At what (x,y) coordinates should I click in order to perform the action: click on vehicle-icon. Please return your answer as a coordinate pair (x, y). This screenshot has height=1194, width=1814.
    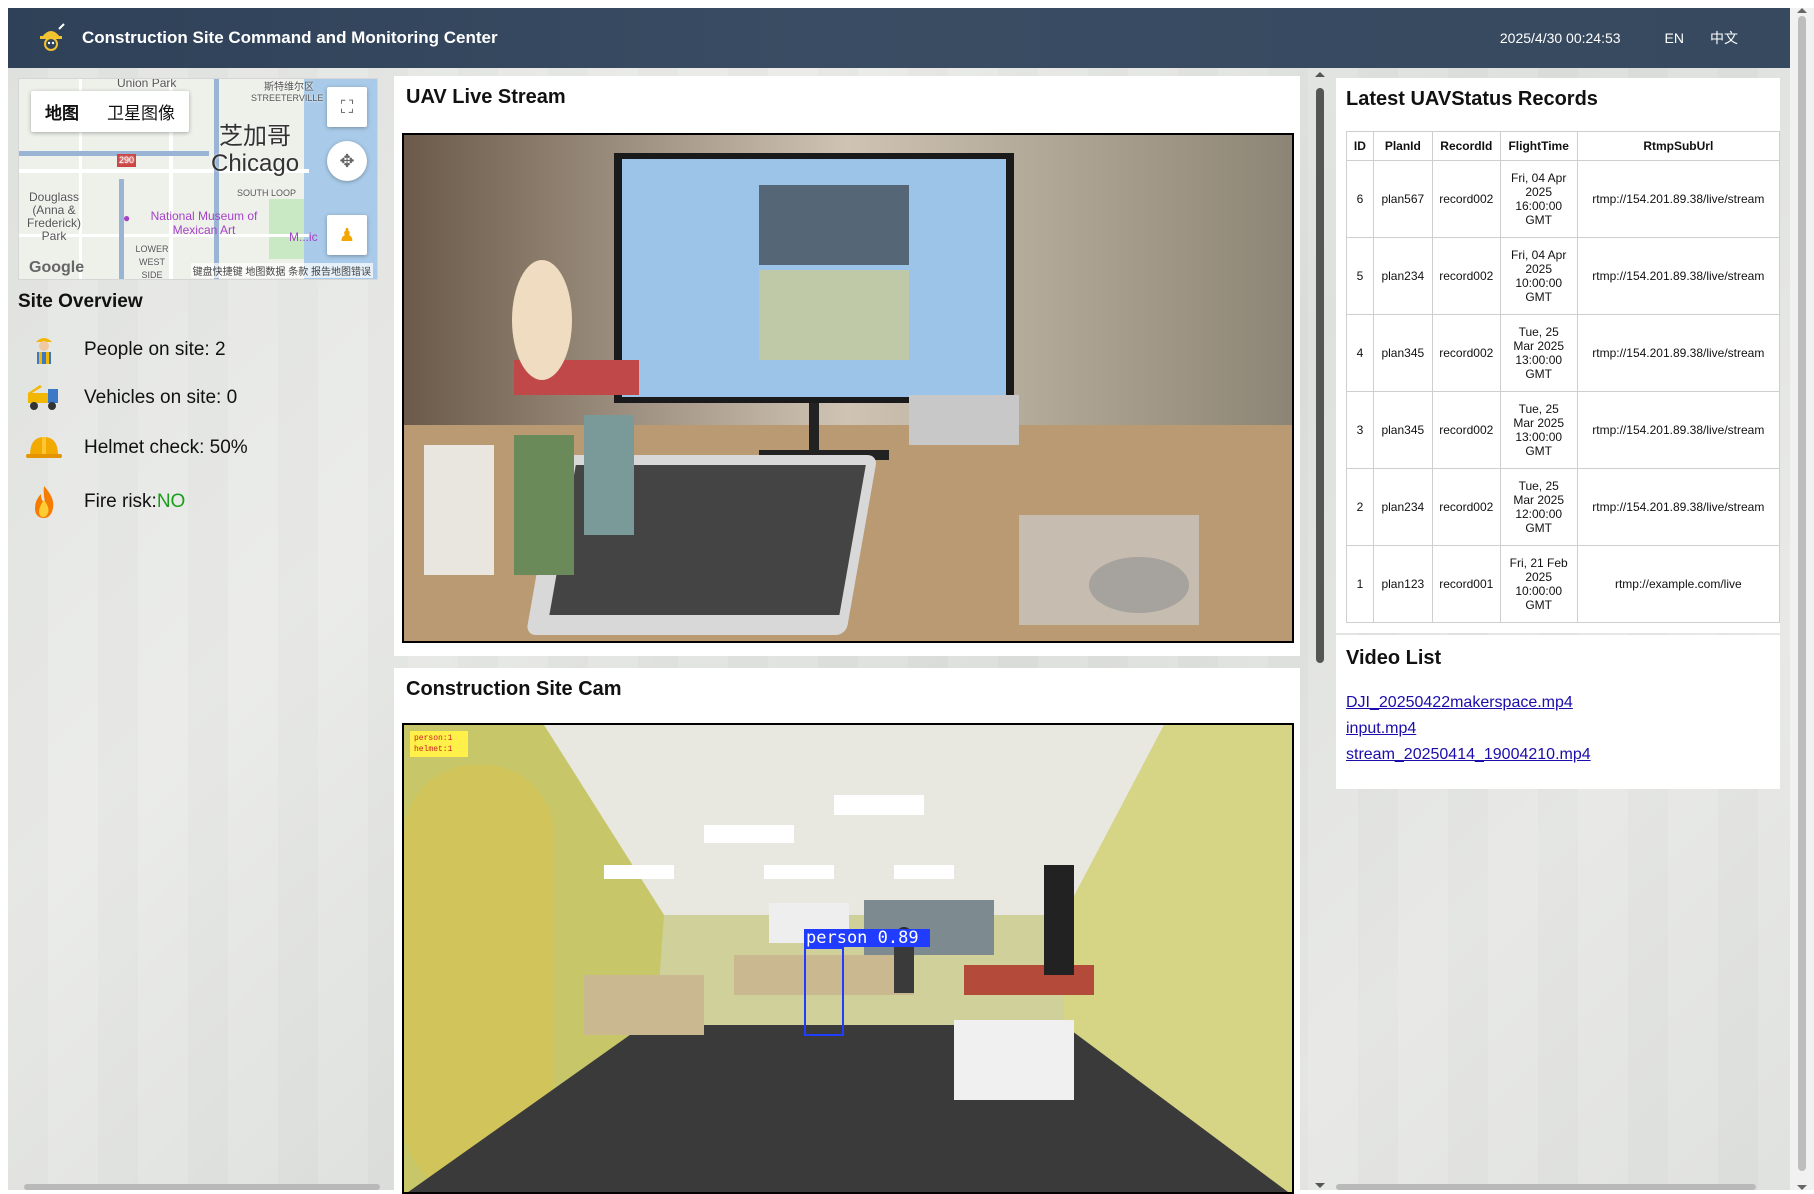
    Looking at the image, I should click on (44, 398).